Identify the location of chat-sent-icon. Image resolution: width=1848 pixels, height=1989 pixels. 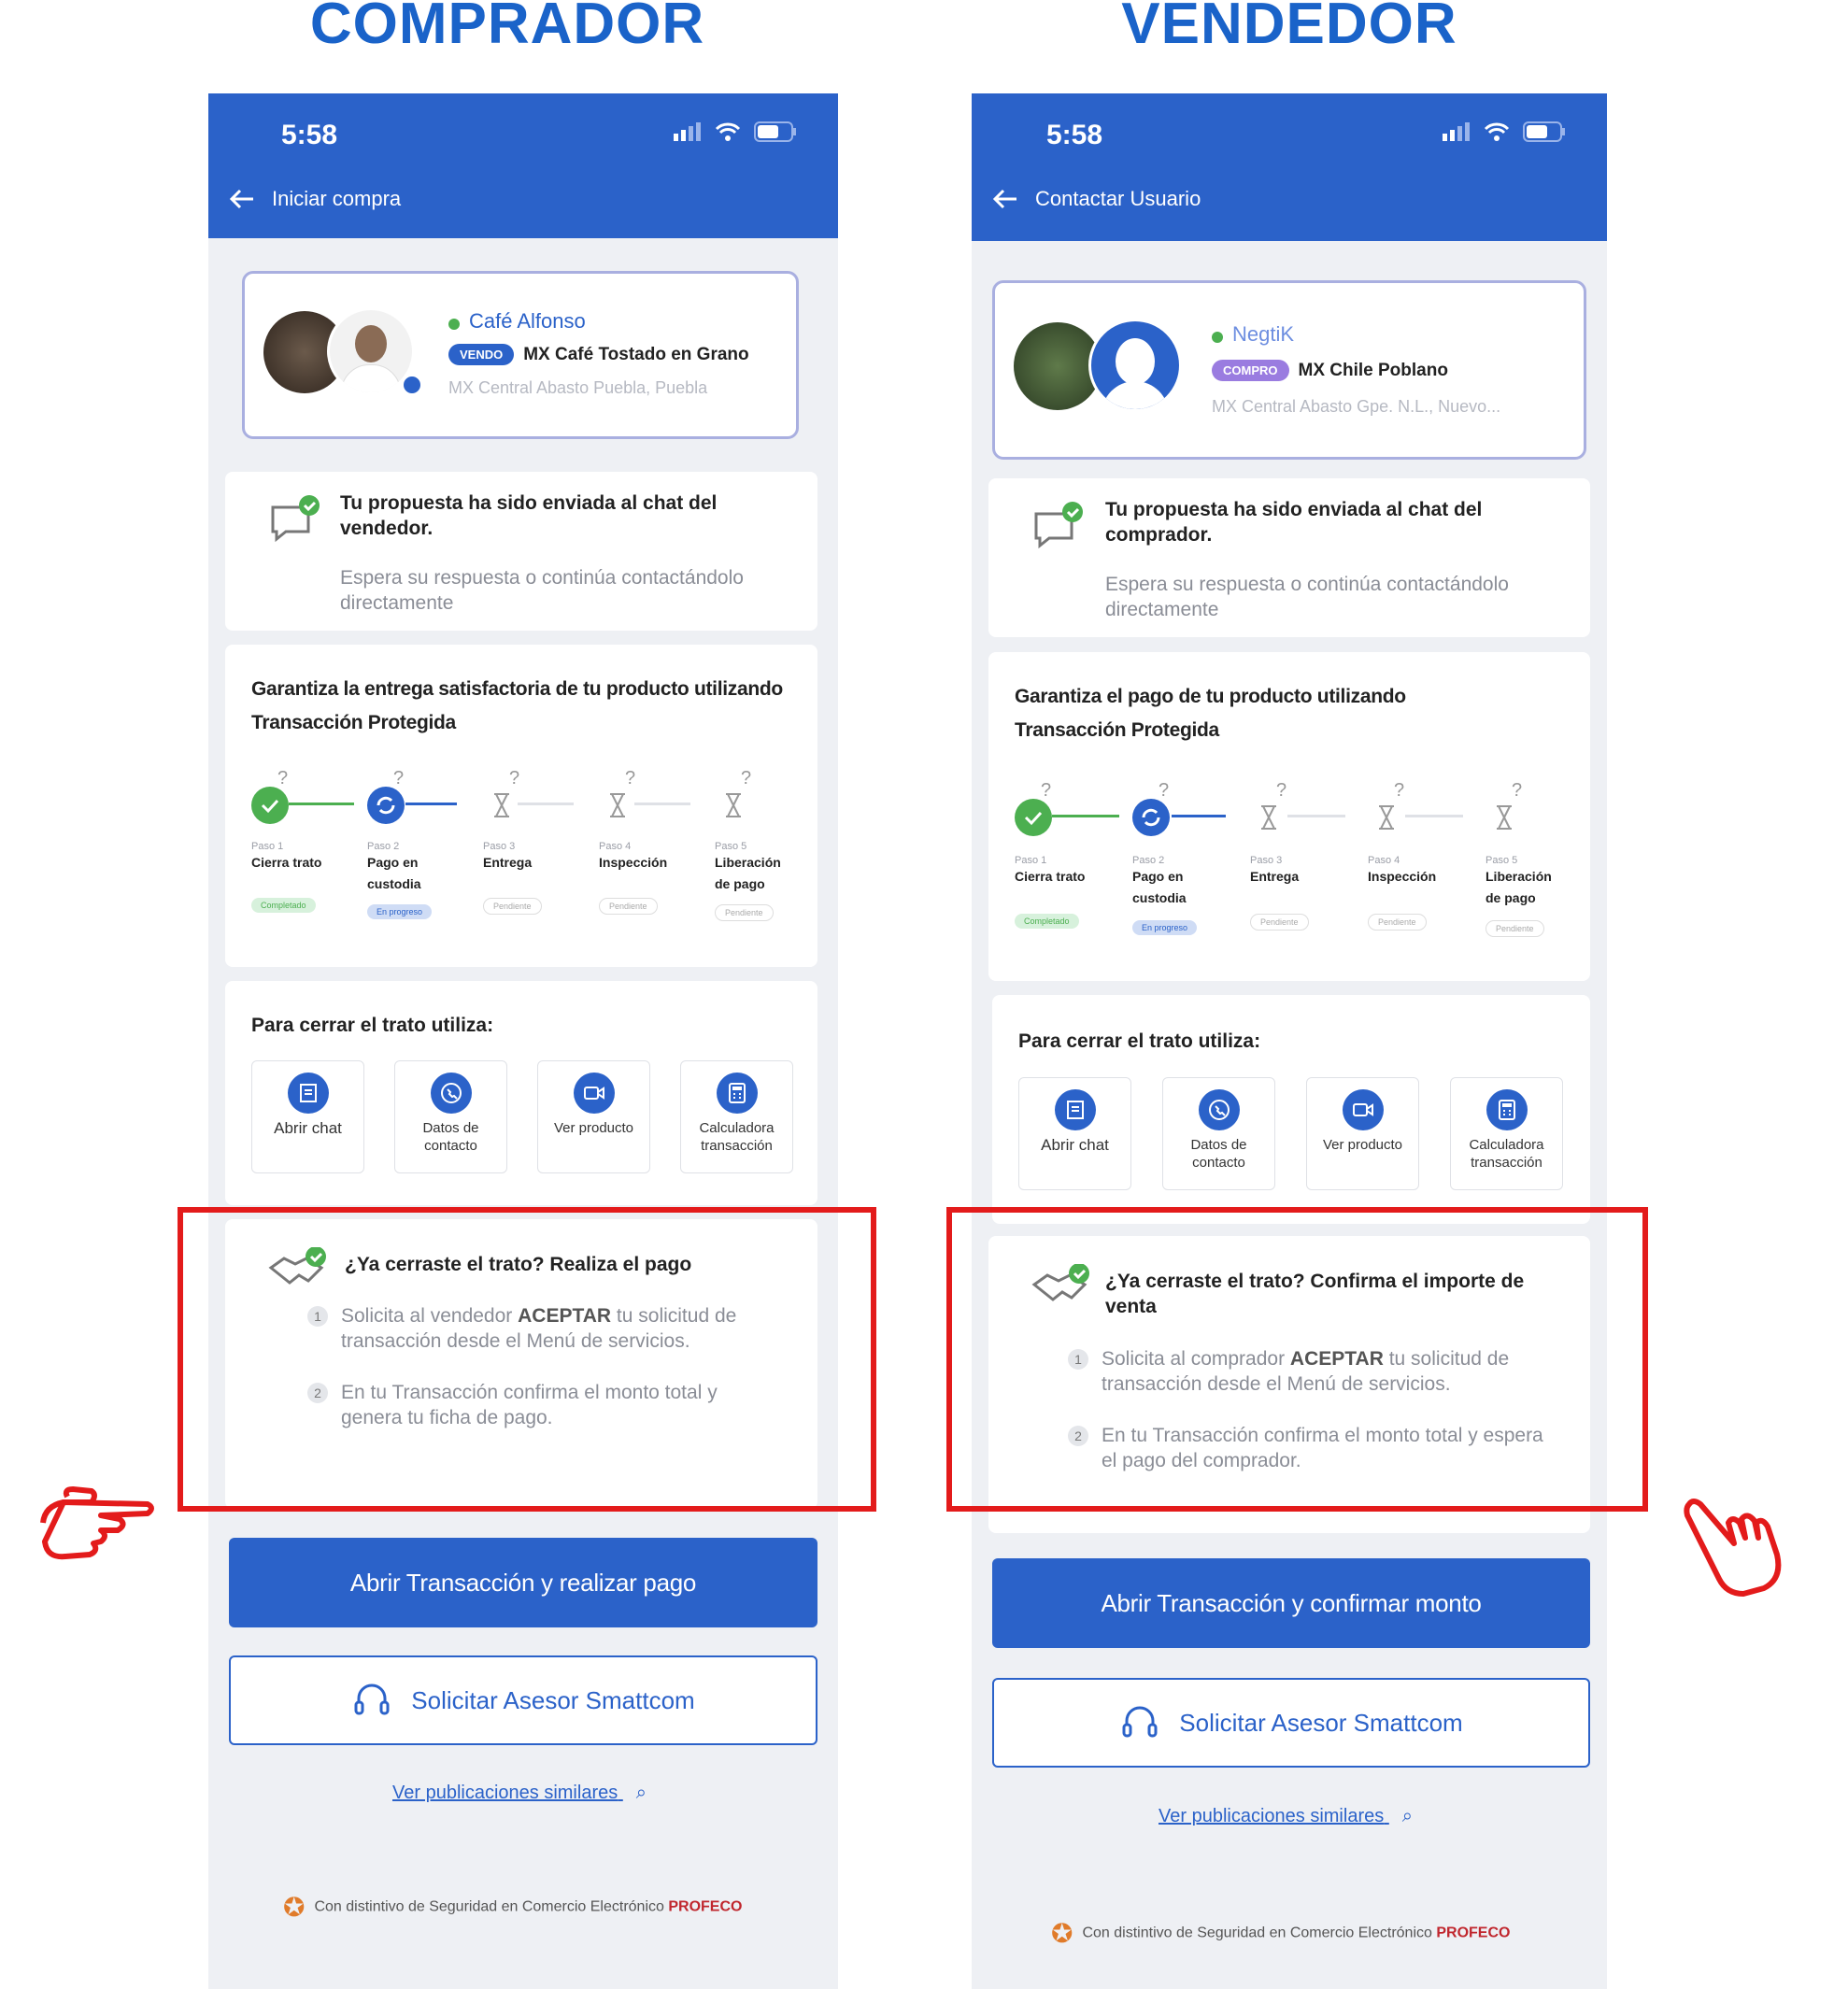
(295, 519).